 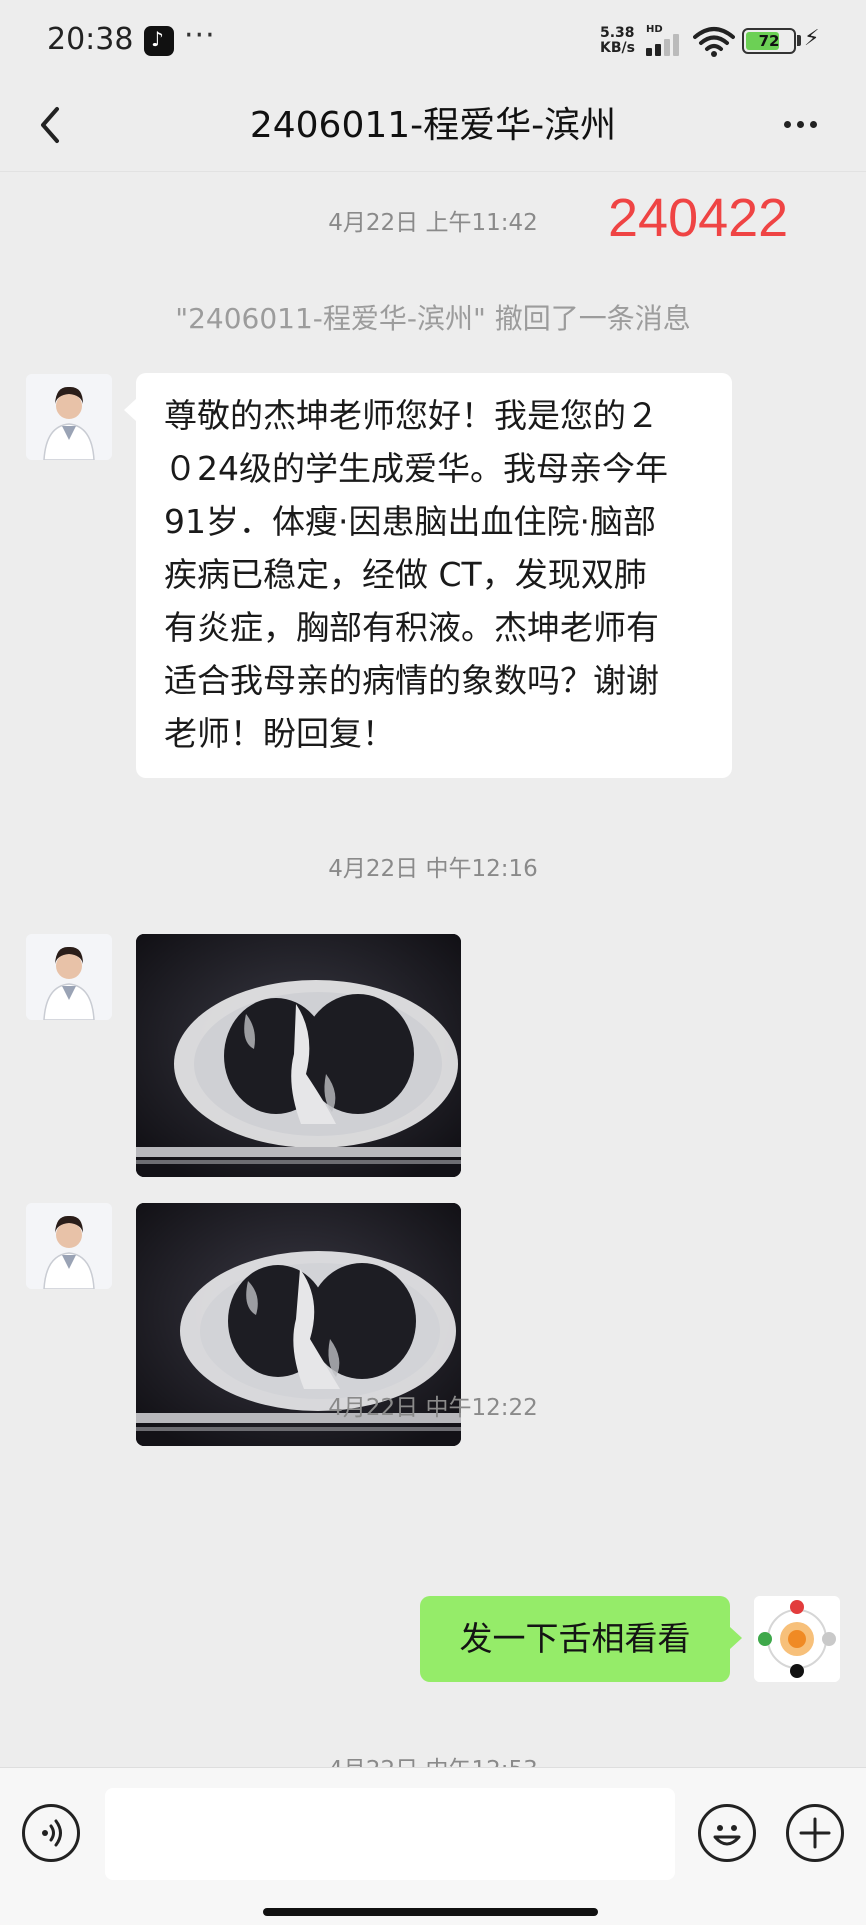 What do you see at coordinates (405, 574) in the screenshot?
I see `message-line: 疾病已稳定，经做 CT，发现双肺` at bounding box center [405, 574].